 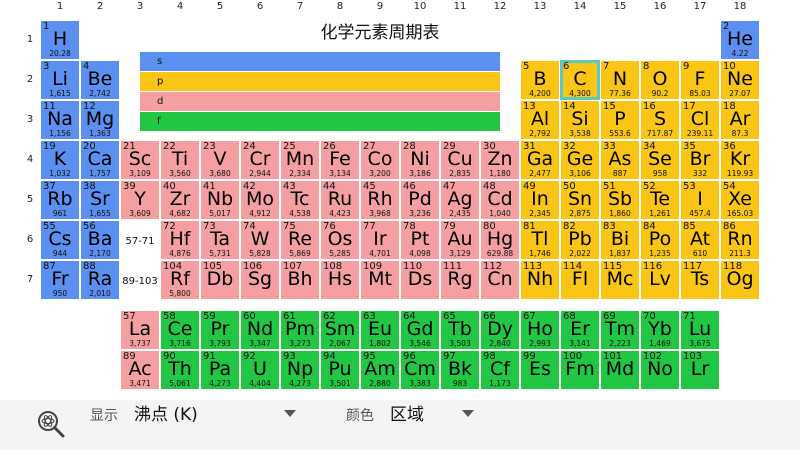 What do you see at coordinates (660, 160) in the screenshot?
I see `element-cell-se: 34 Se 958` at bounding box center [660, 160].